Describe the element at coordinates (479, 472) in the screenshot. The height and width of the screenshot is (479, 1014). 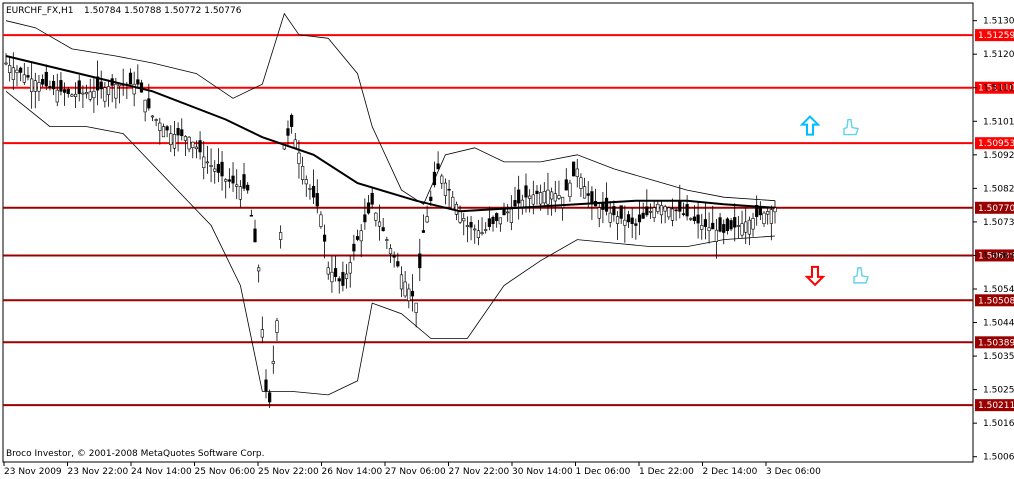
I see `x-tick-label: 27 Nov 22:00` at that location.